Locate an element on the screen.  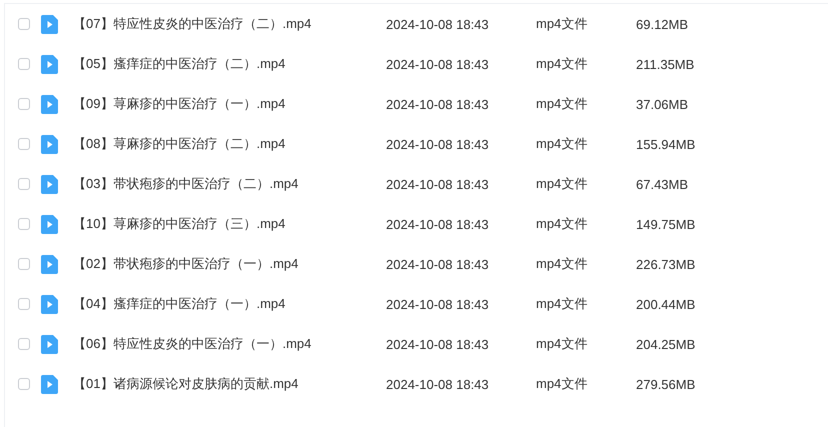
file-name: 【02】带状疱疹的中医治疗（一）.mp4 is located at coordinates (229, 264).